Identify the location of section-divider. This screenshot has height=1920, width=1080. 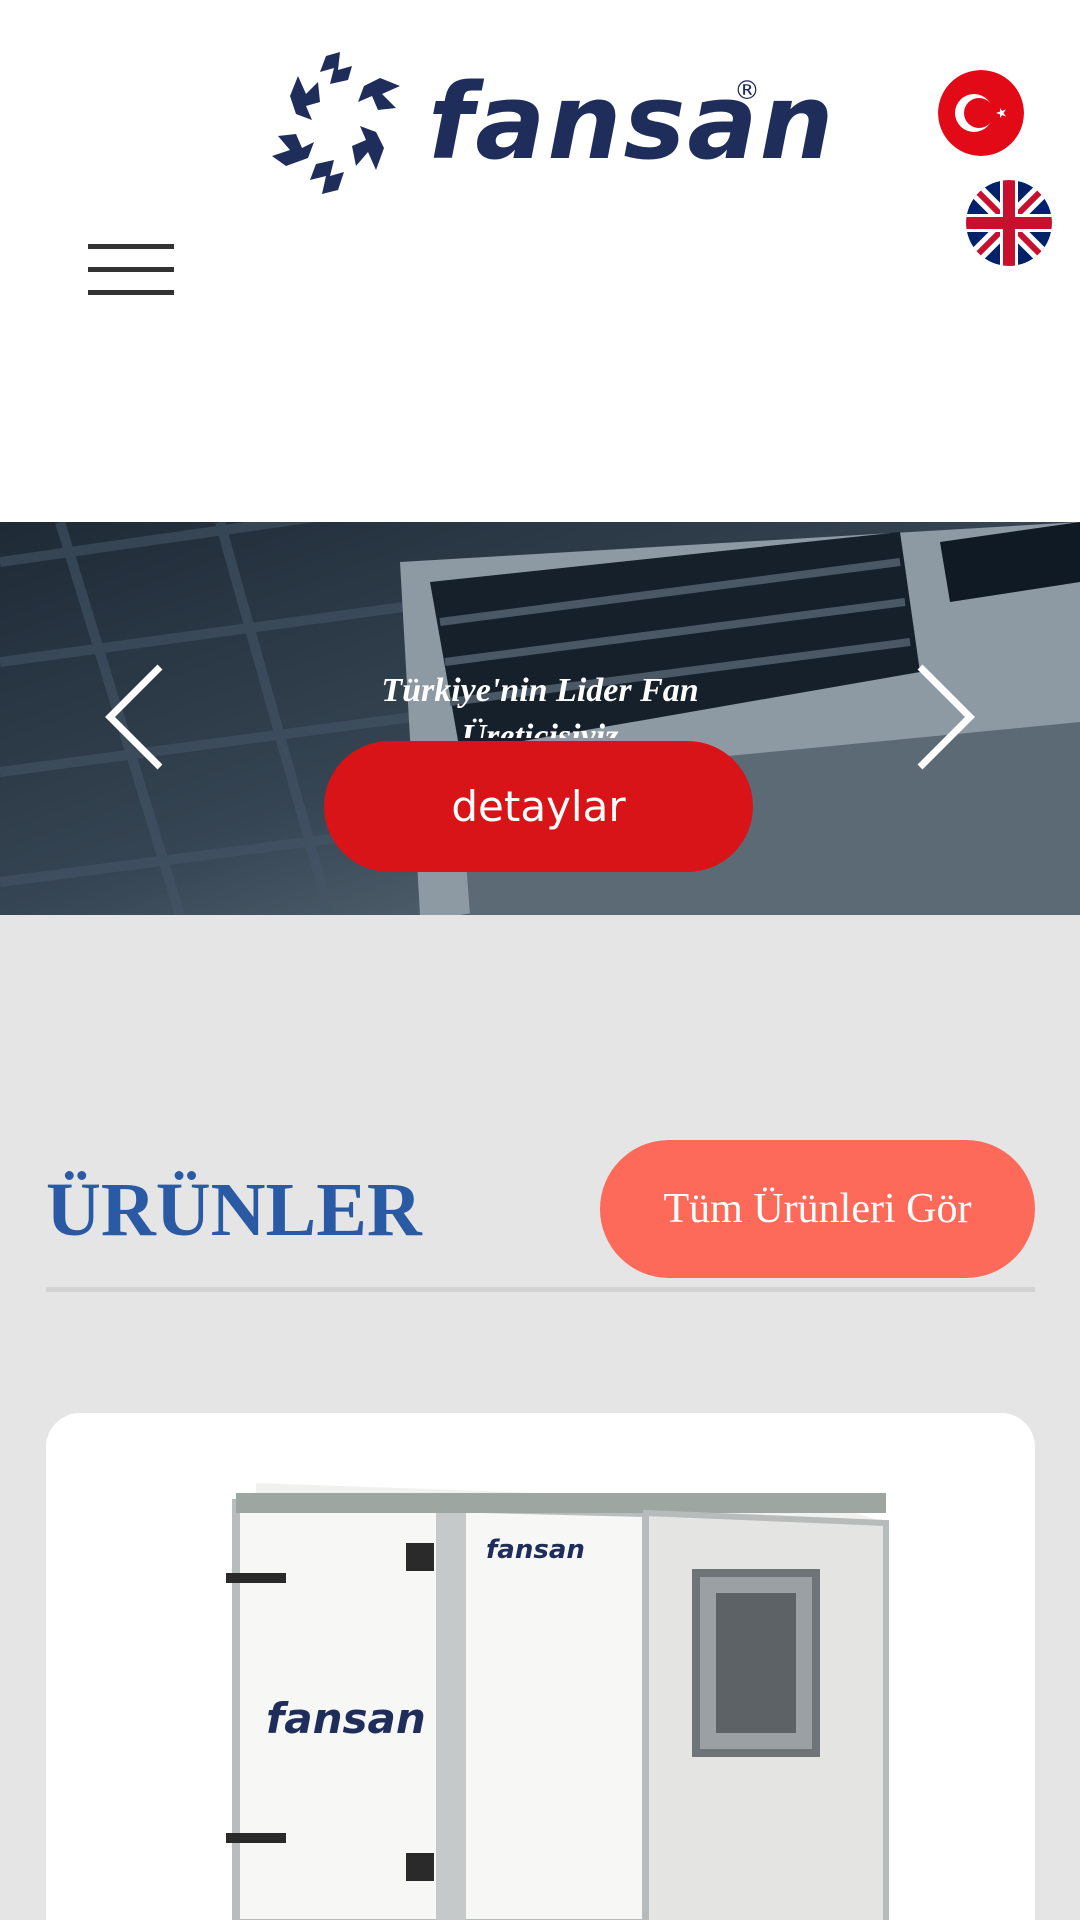
(540, 1289).